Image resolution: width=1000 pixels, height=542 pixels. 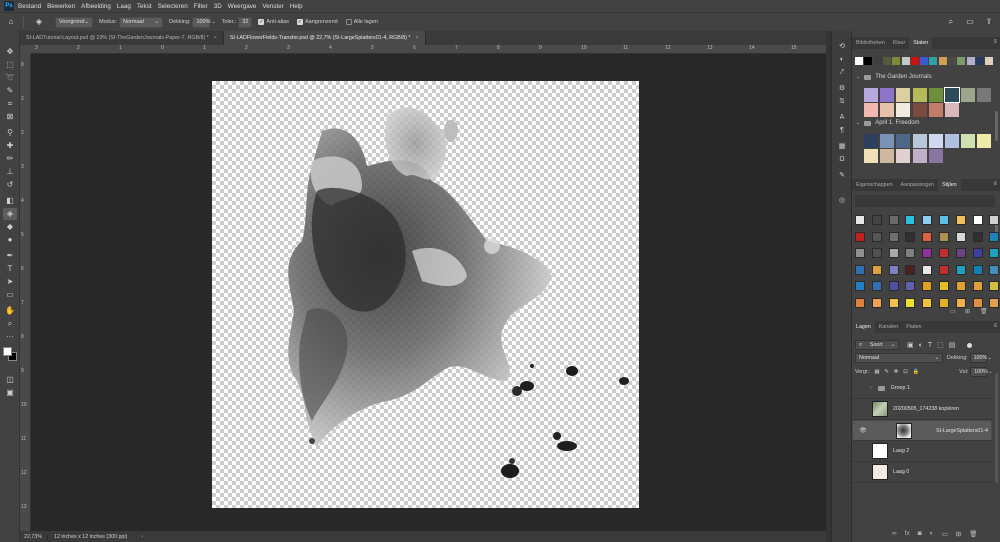 What do you see at coordinates (201, 6) in the screenshot?
I see `menu-filter: Filter` at bounding box center [201, 6].